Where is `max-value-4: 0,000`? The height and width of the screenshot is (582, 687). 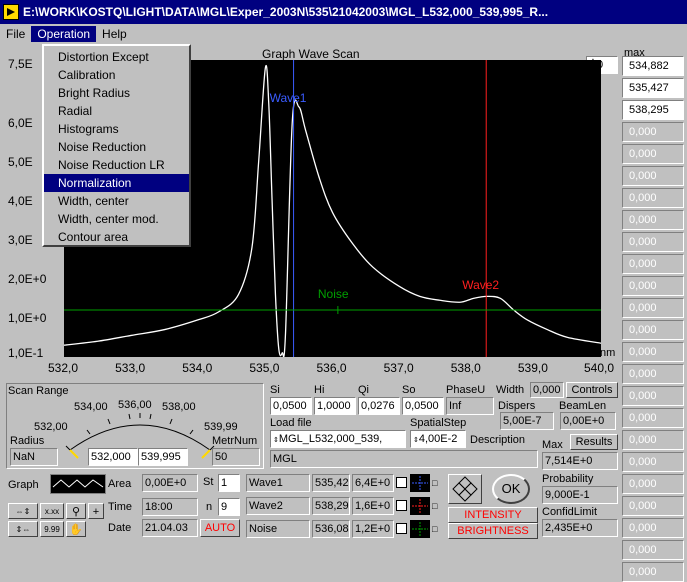 max-value-4: 0,000 is located at coordinates (653, 132).